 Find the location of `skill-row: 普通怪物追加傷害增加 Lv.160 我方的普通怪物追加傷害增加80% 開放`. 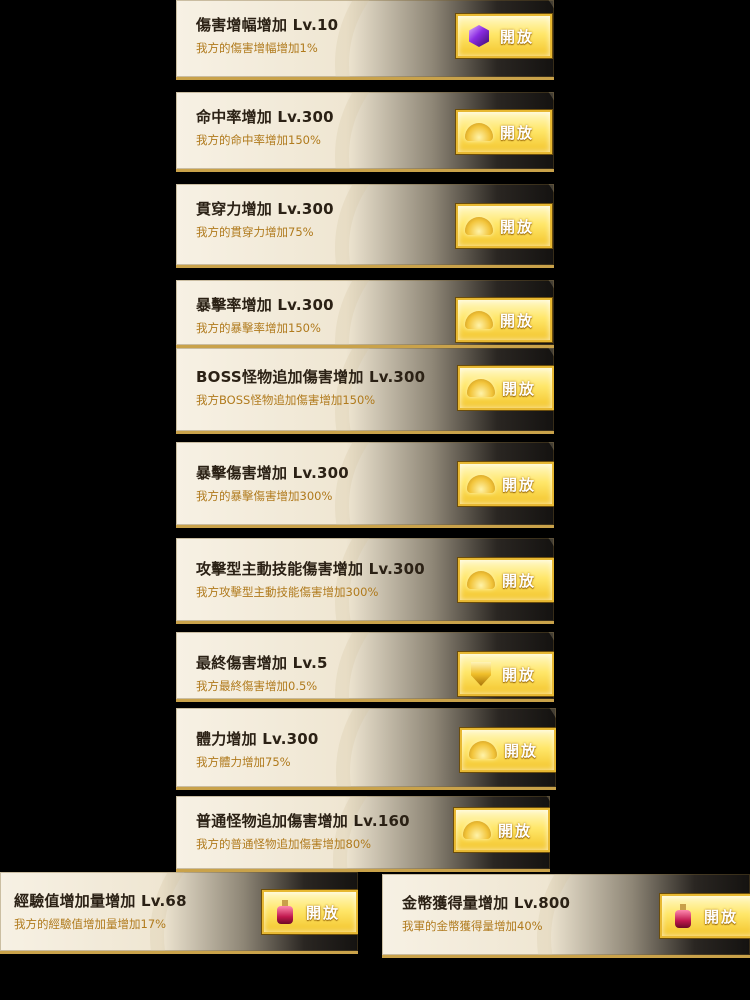

skill-row: 普通怪物追加傷害增加 Lv.160 我方的普通怪物追加傷害增加80% 開放 is located at coordinates (363, 834).